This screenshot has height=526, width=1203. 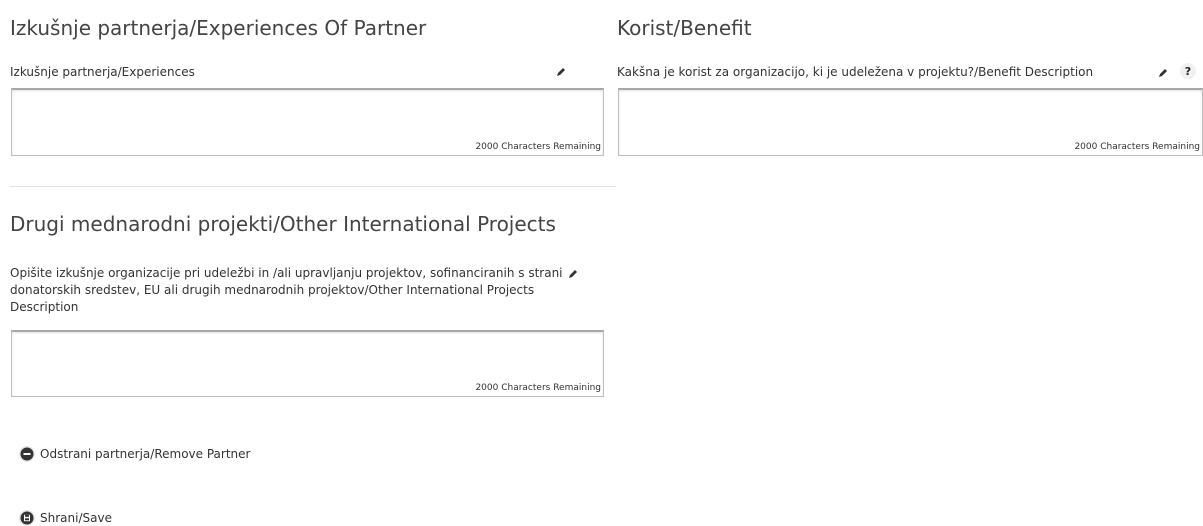 What do you see at coordinates (76, 518) in the screenshot?
I see `save-label: Shrani/Save` at bounding box center [76, 518].